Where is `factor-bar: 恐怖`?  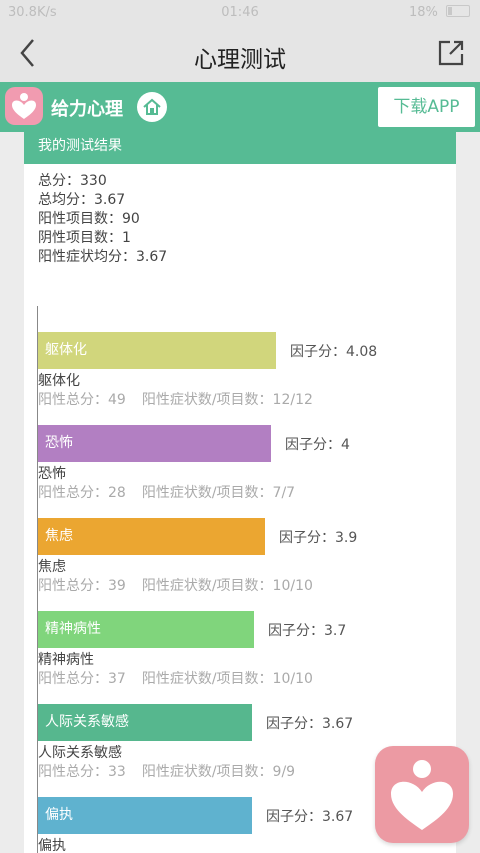 factor-bar: 恐怖 is located at coordinates (154, 443).